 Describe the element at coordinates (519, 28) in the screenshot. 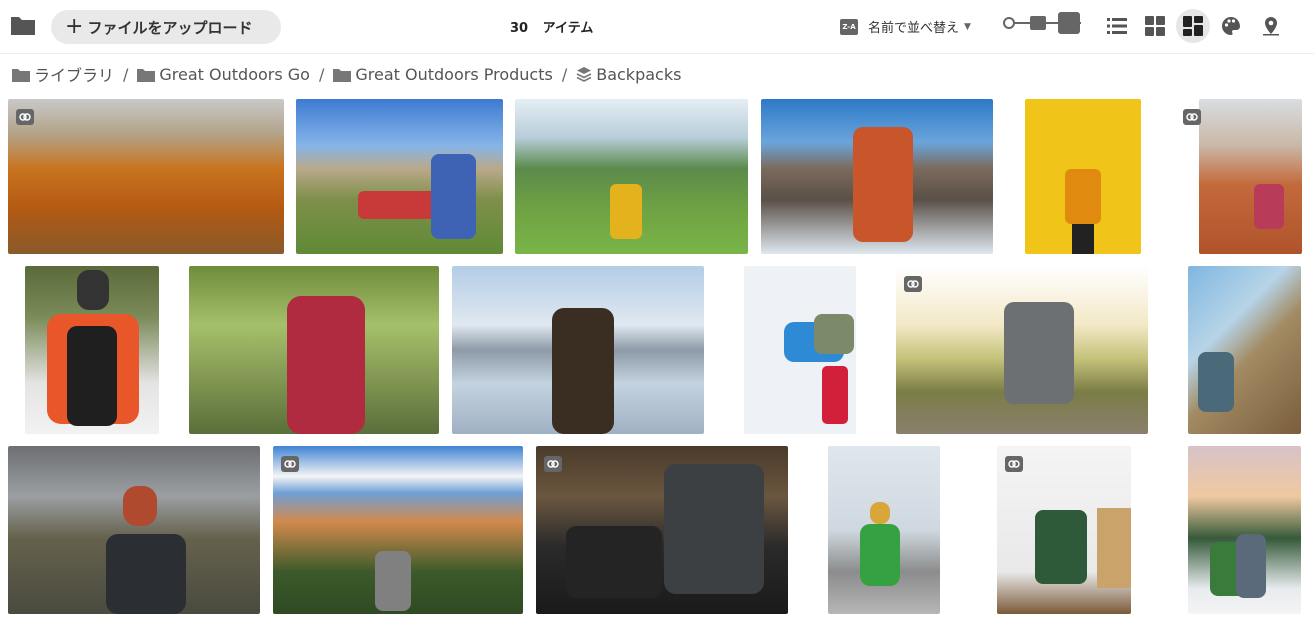

I see `item-count-number: 30` at that location.